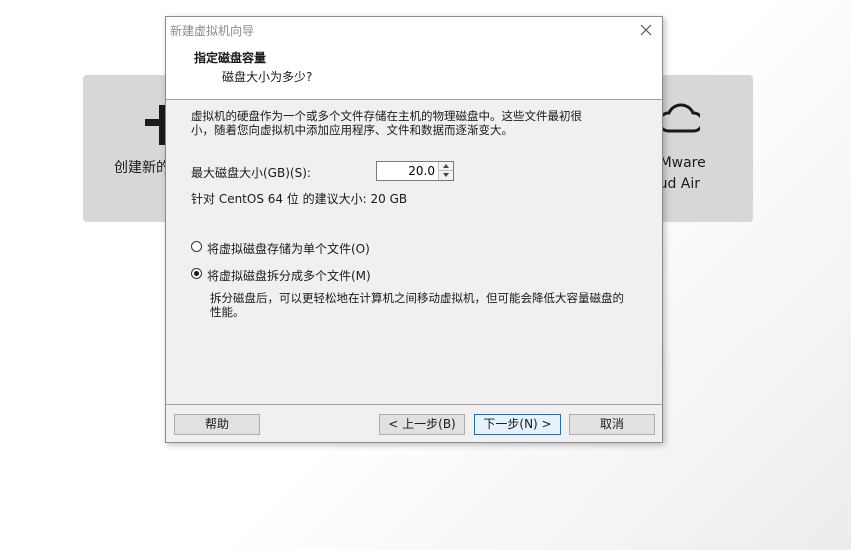 The width and height of the screenshot is (851, 550). Describe the element at coordinates (407, 171) in the screenshot. I see `max-disk-size-input` at that location.